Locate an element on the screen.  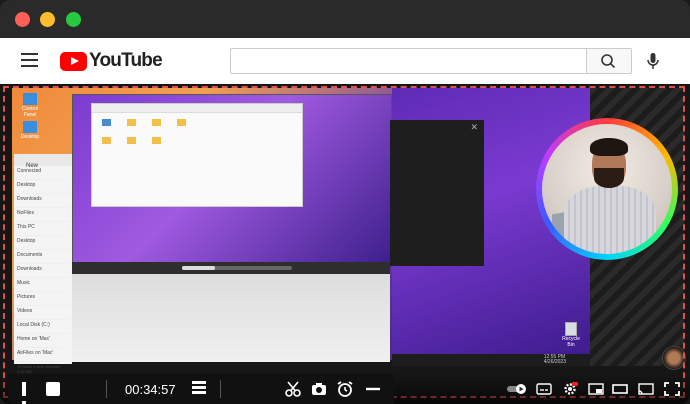
player-controls: 00:34:57 is located at coordinates (345, 389).